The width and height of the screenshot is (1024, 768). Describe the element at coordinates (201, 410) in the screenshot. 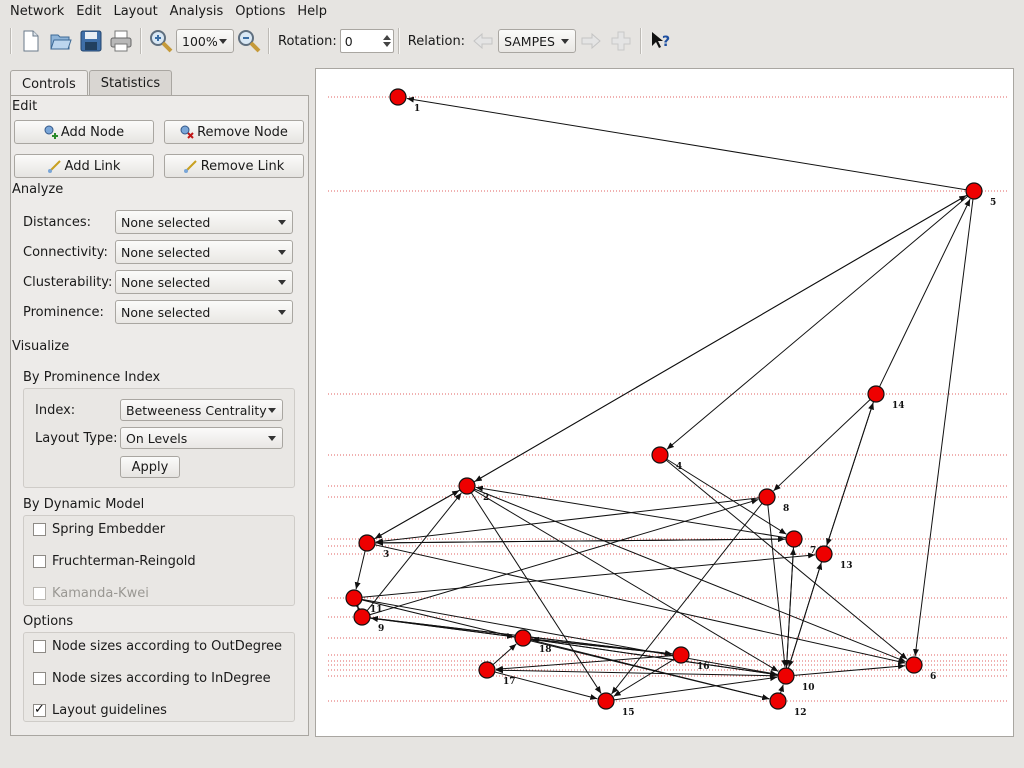

I see `index-combo: Betweeness Centrality` at that location.